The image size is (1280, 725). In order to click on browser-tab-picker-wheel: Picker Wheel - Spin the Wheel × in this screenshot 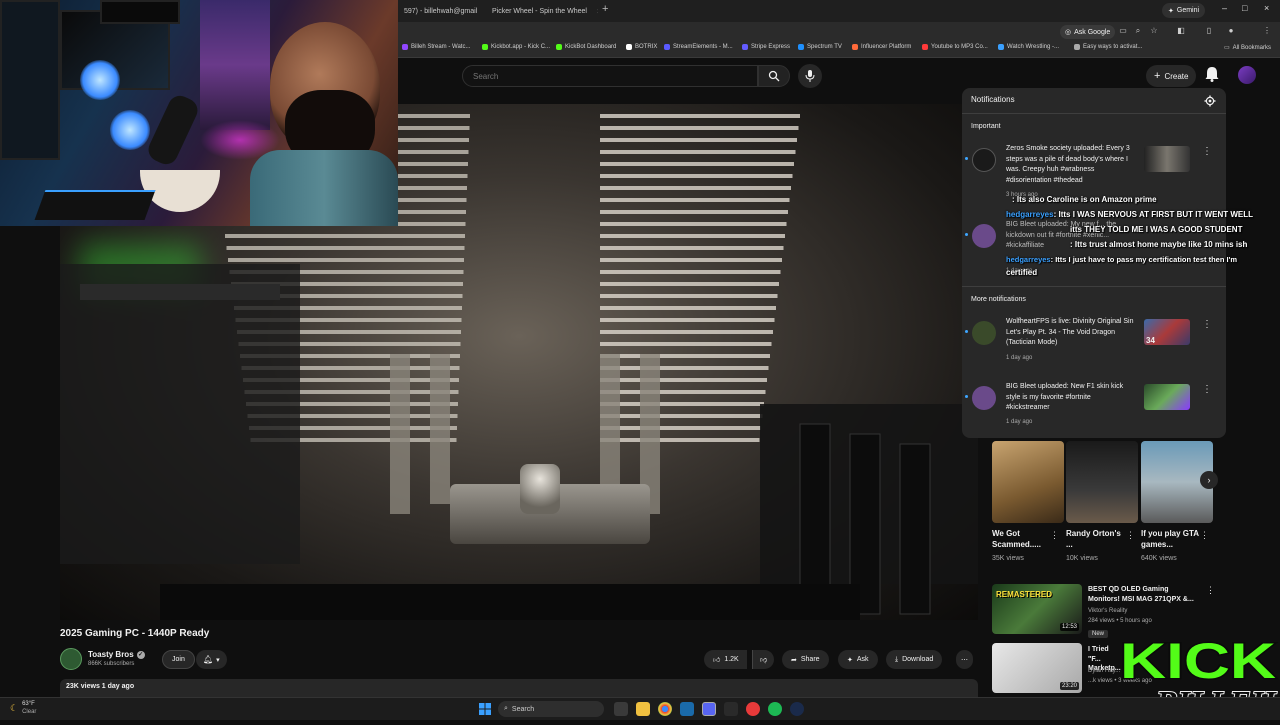, I will do `click(540, 11)`.